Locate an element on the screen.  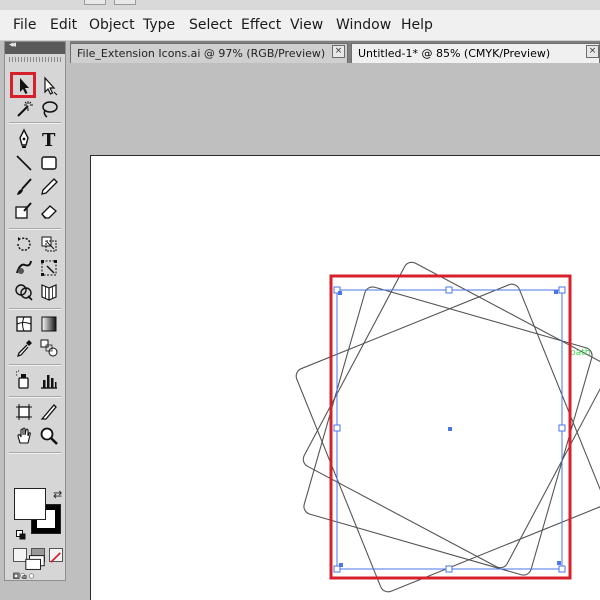
free-transform-tool is located at coordinates (49, 268).